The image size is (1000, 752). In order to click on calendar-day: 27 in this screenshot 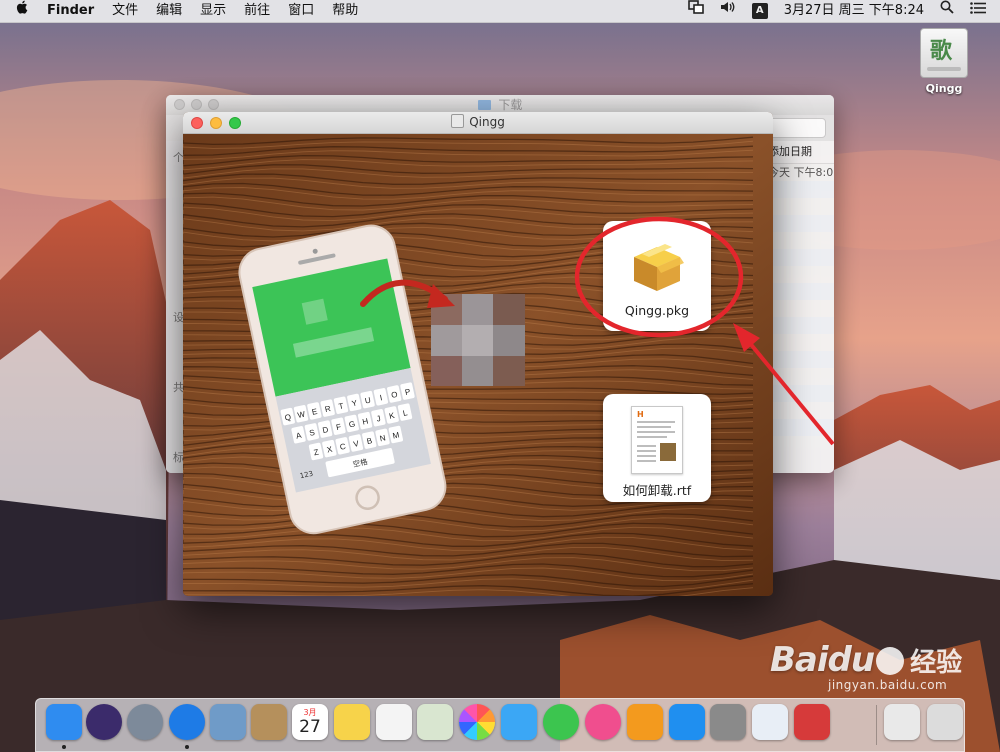, I will do `click(310, 727)`.